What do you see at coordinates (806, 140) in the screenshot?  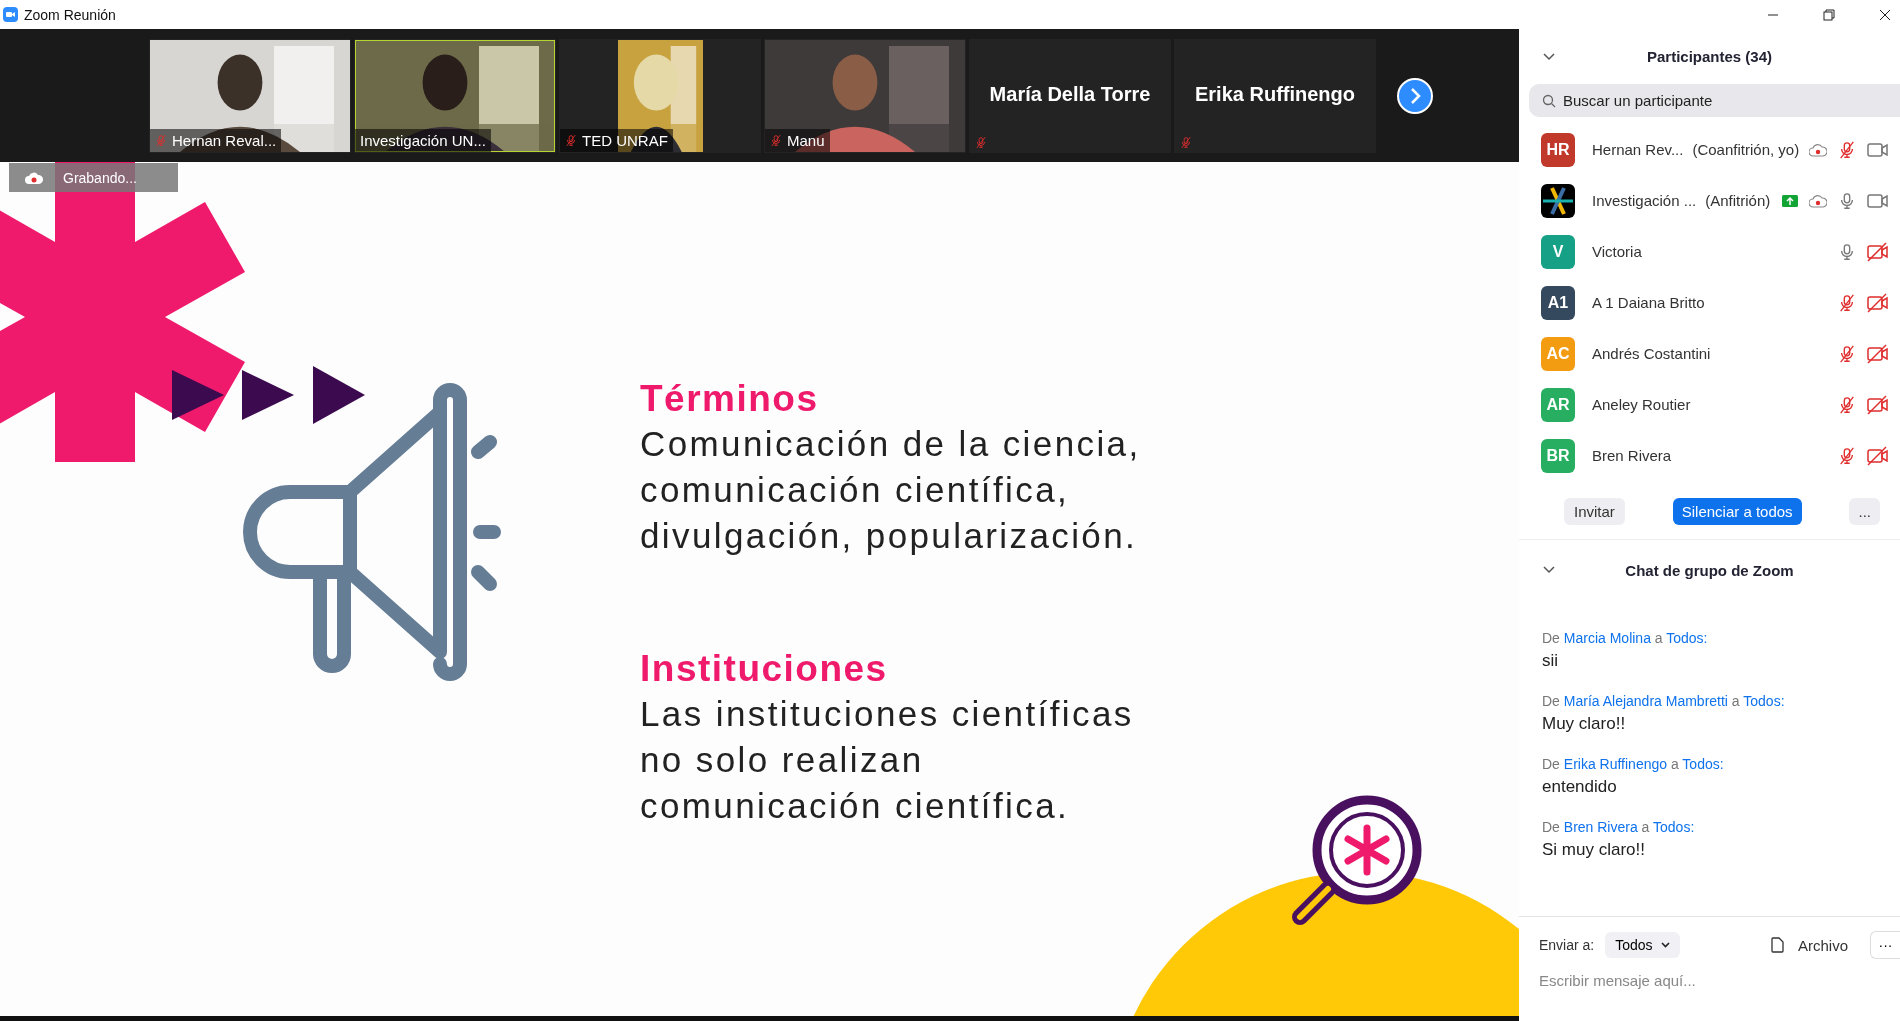 I see `tile-name: Manu` at bounding box center [806, 140].